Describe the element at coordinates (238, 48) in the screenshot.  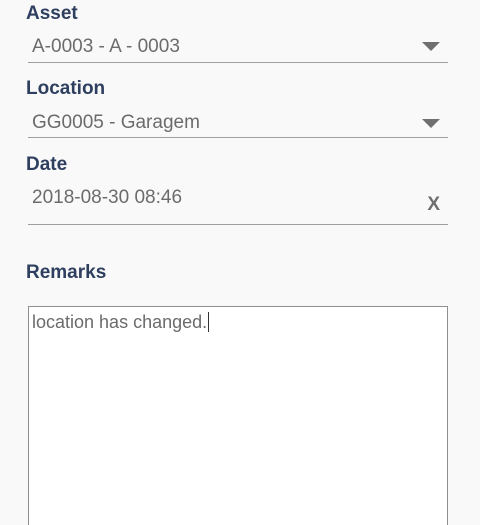
I see `asset-select: A-0003 - A - 0003` at that location.